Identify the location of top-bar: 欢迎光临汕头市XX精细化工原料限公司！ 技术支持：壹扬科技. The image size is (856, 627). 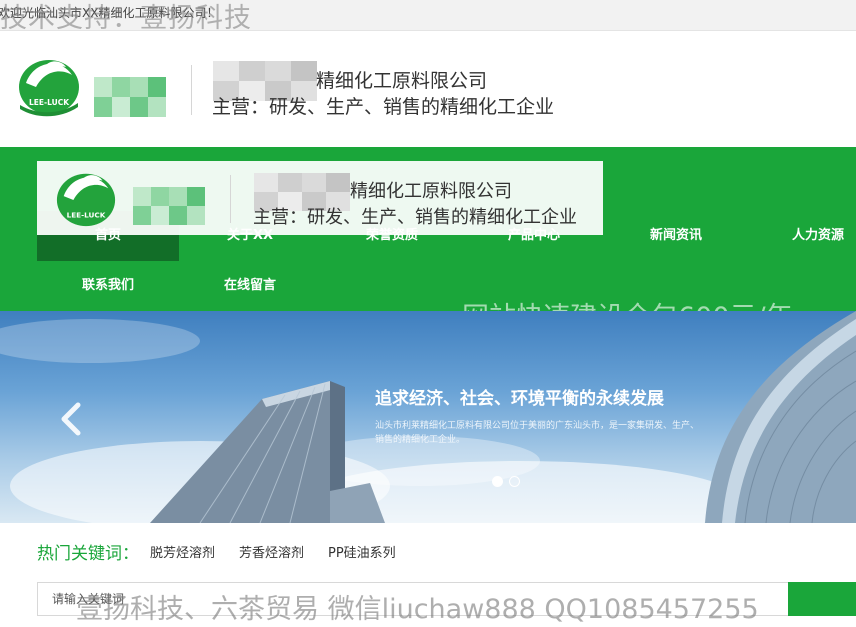
(428, 17).